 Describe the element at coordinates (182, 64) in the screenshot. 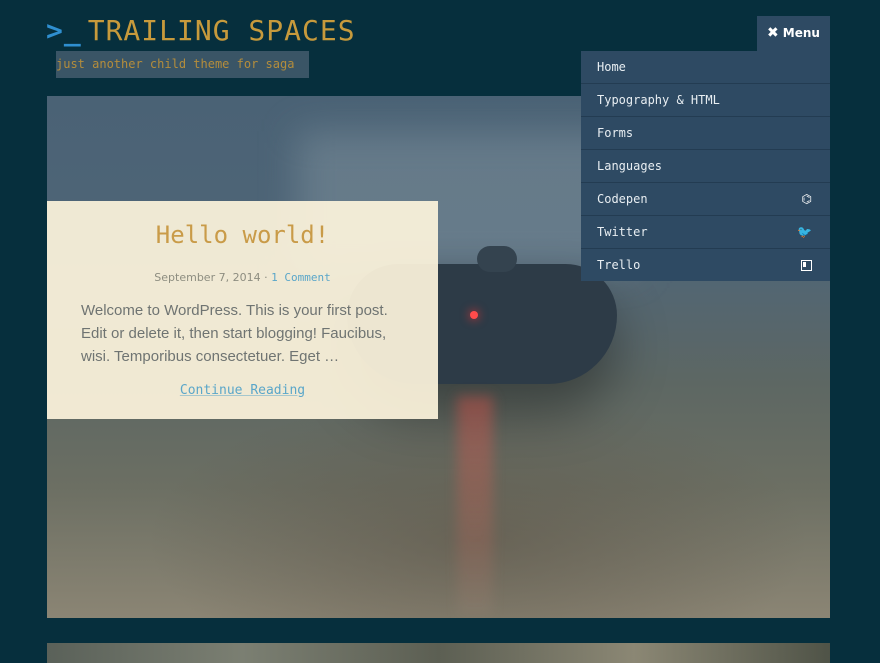

I see `site-tagline: just another child theme for saga` at that location.